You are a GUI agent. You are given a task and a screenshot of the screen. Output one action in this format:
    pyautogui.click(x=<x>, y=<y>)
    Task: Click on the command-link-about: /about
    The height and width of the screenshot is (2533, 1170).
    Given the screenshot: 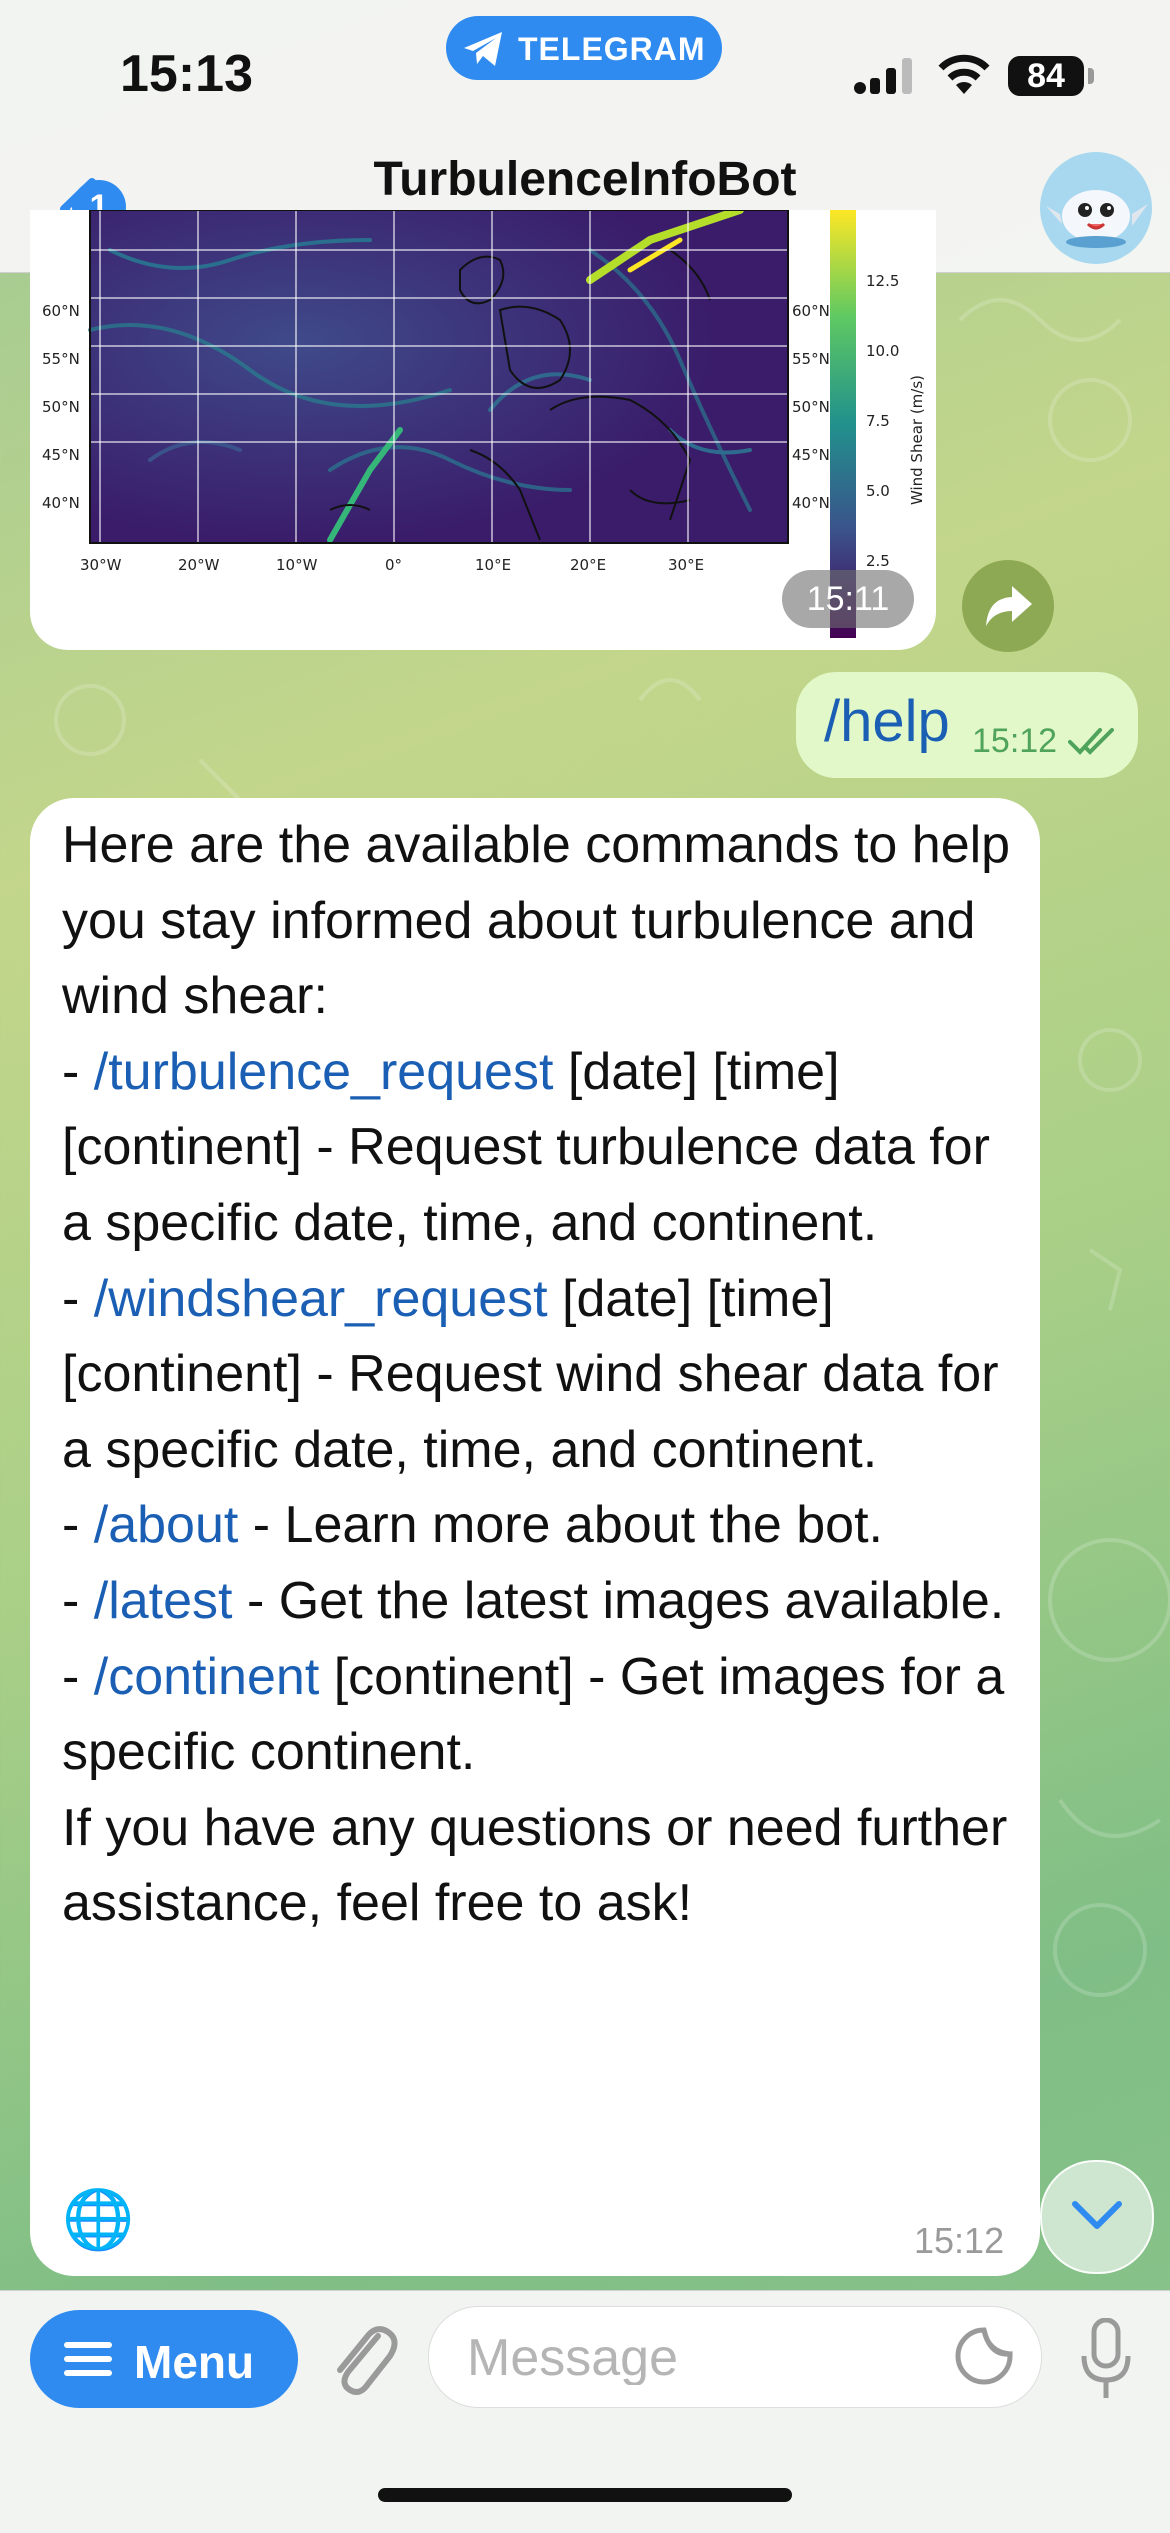 What is the action you would take?
    pyautogui.click(x=166, y=1525)
    